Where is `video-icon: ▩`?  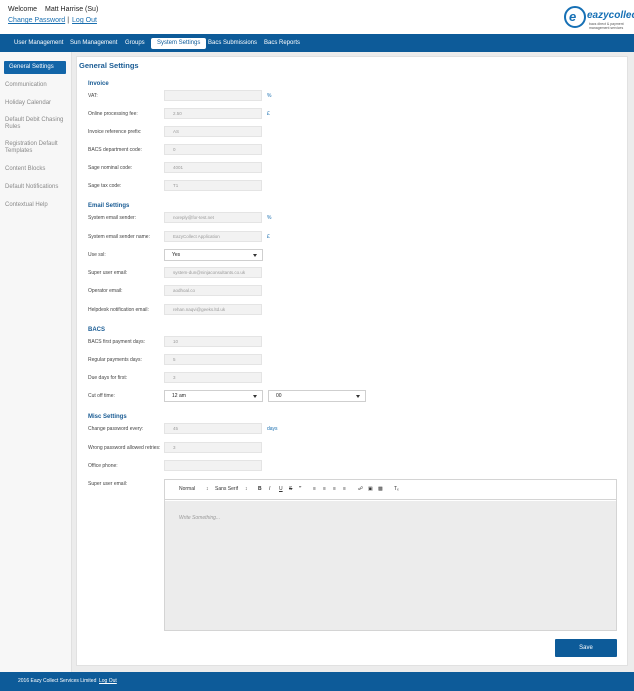
video-icon: ▩ is located at coordinates (380, 489).